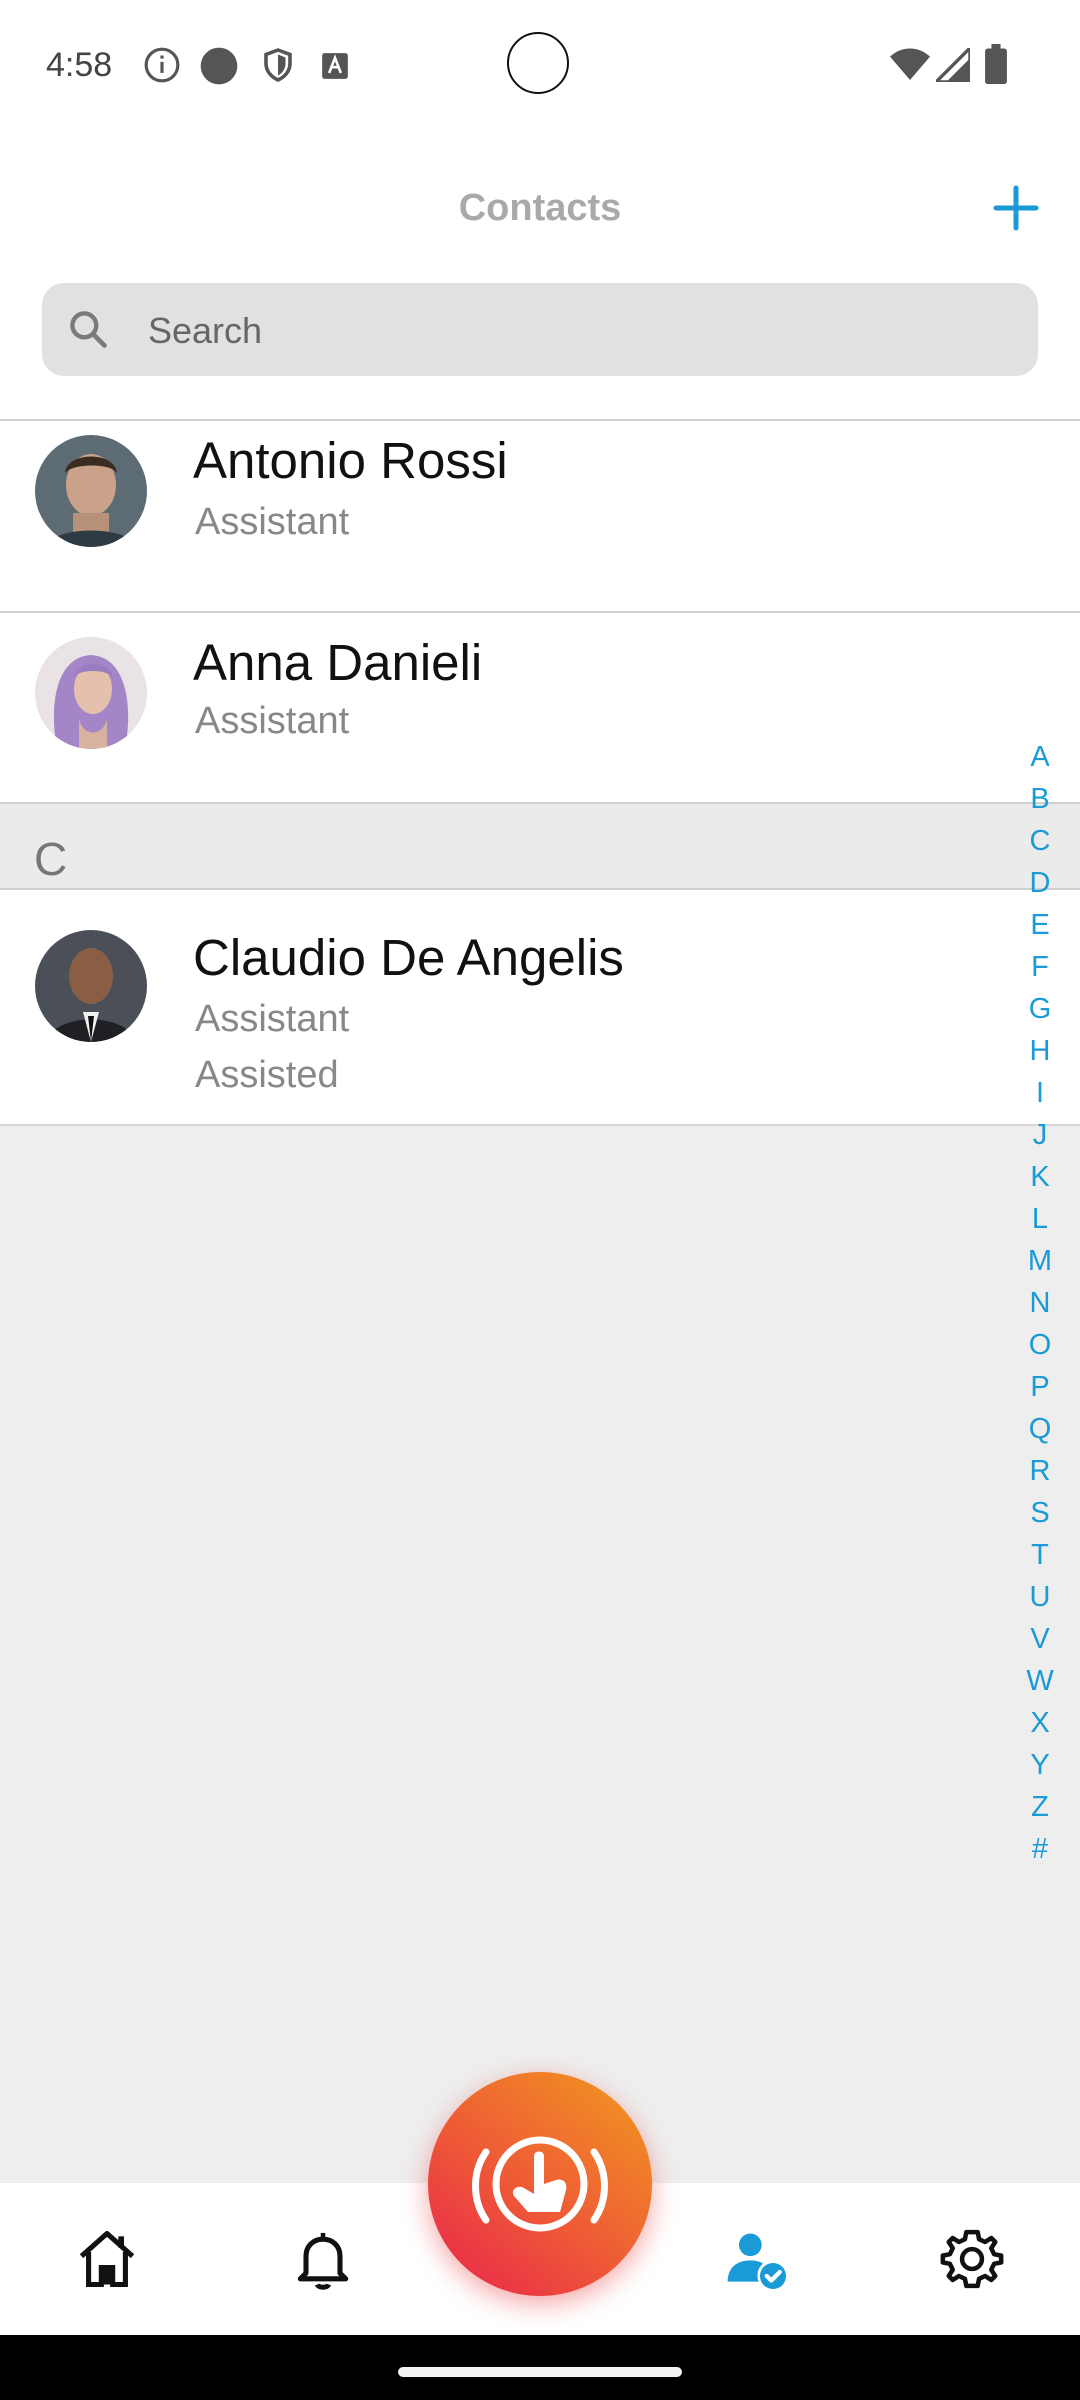 The image size is (1080, 2400). Describe the element at coordinates (540, 1125) in the screenshot. I see `list-divider` at that location.